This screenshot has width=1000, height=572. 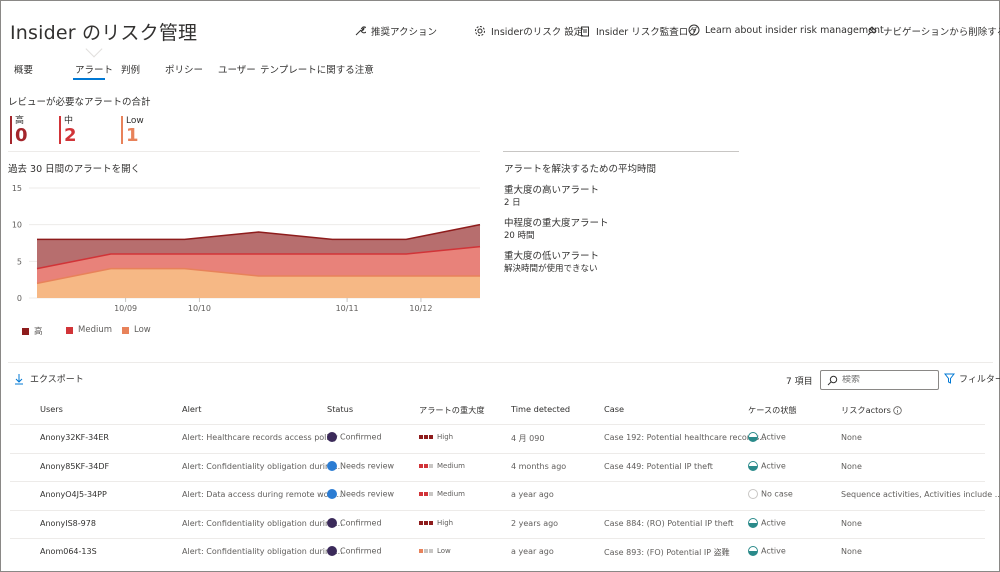 I want to click on avg-time-title: アラートを解決するための平均時間, so click(x=580, y=169).